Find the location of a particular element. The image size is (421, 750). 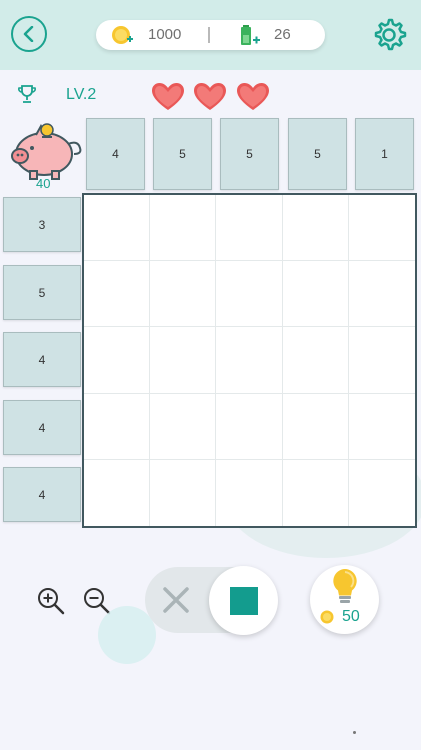

piggy-coin-count: 40 is located at coordinates (43, 183).